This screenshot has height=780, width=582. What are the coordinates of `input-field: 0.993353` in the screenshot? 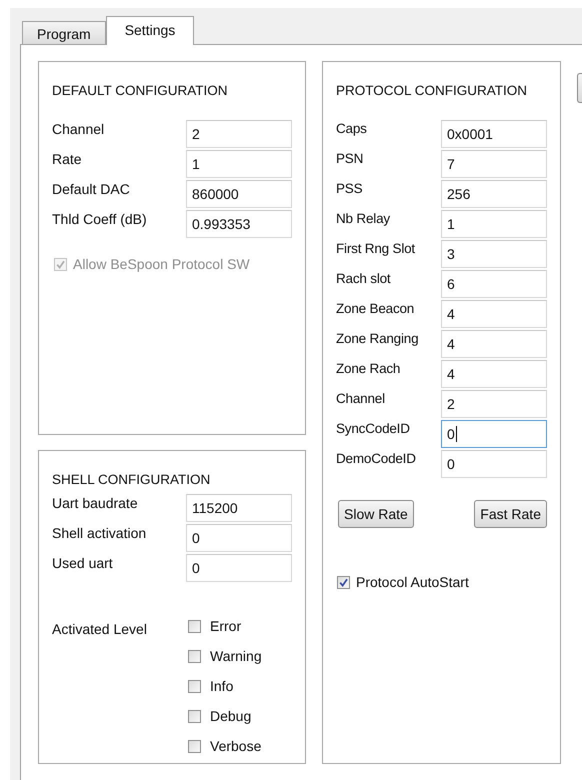 It's located at (239, 224).